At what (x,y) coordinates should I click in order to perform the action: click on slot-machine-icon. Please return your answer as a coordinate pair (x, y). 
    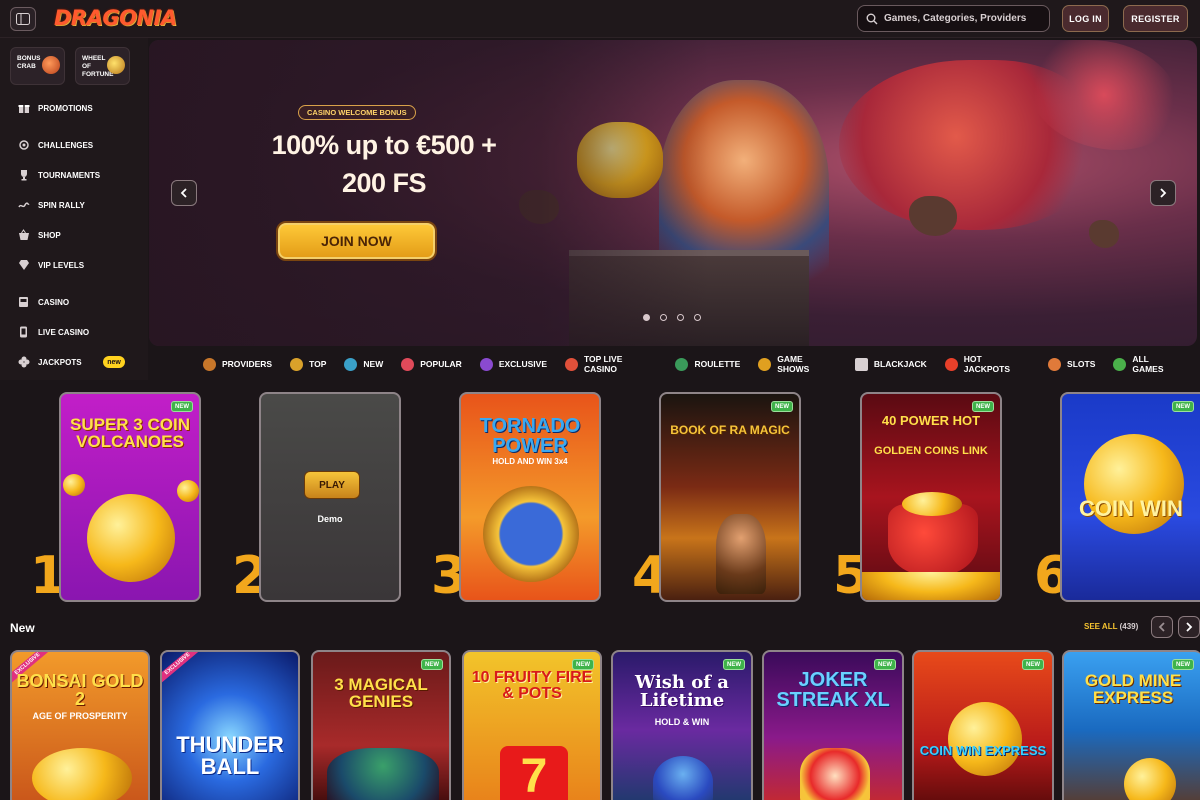
    Looking at the image, I should click on (24, 302).